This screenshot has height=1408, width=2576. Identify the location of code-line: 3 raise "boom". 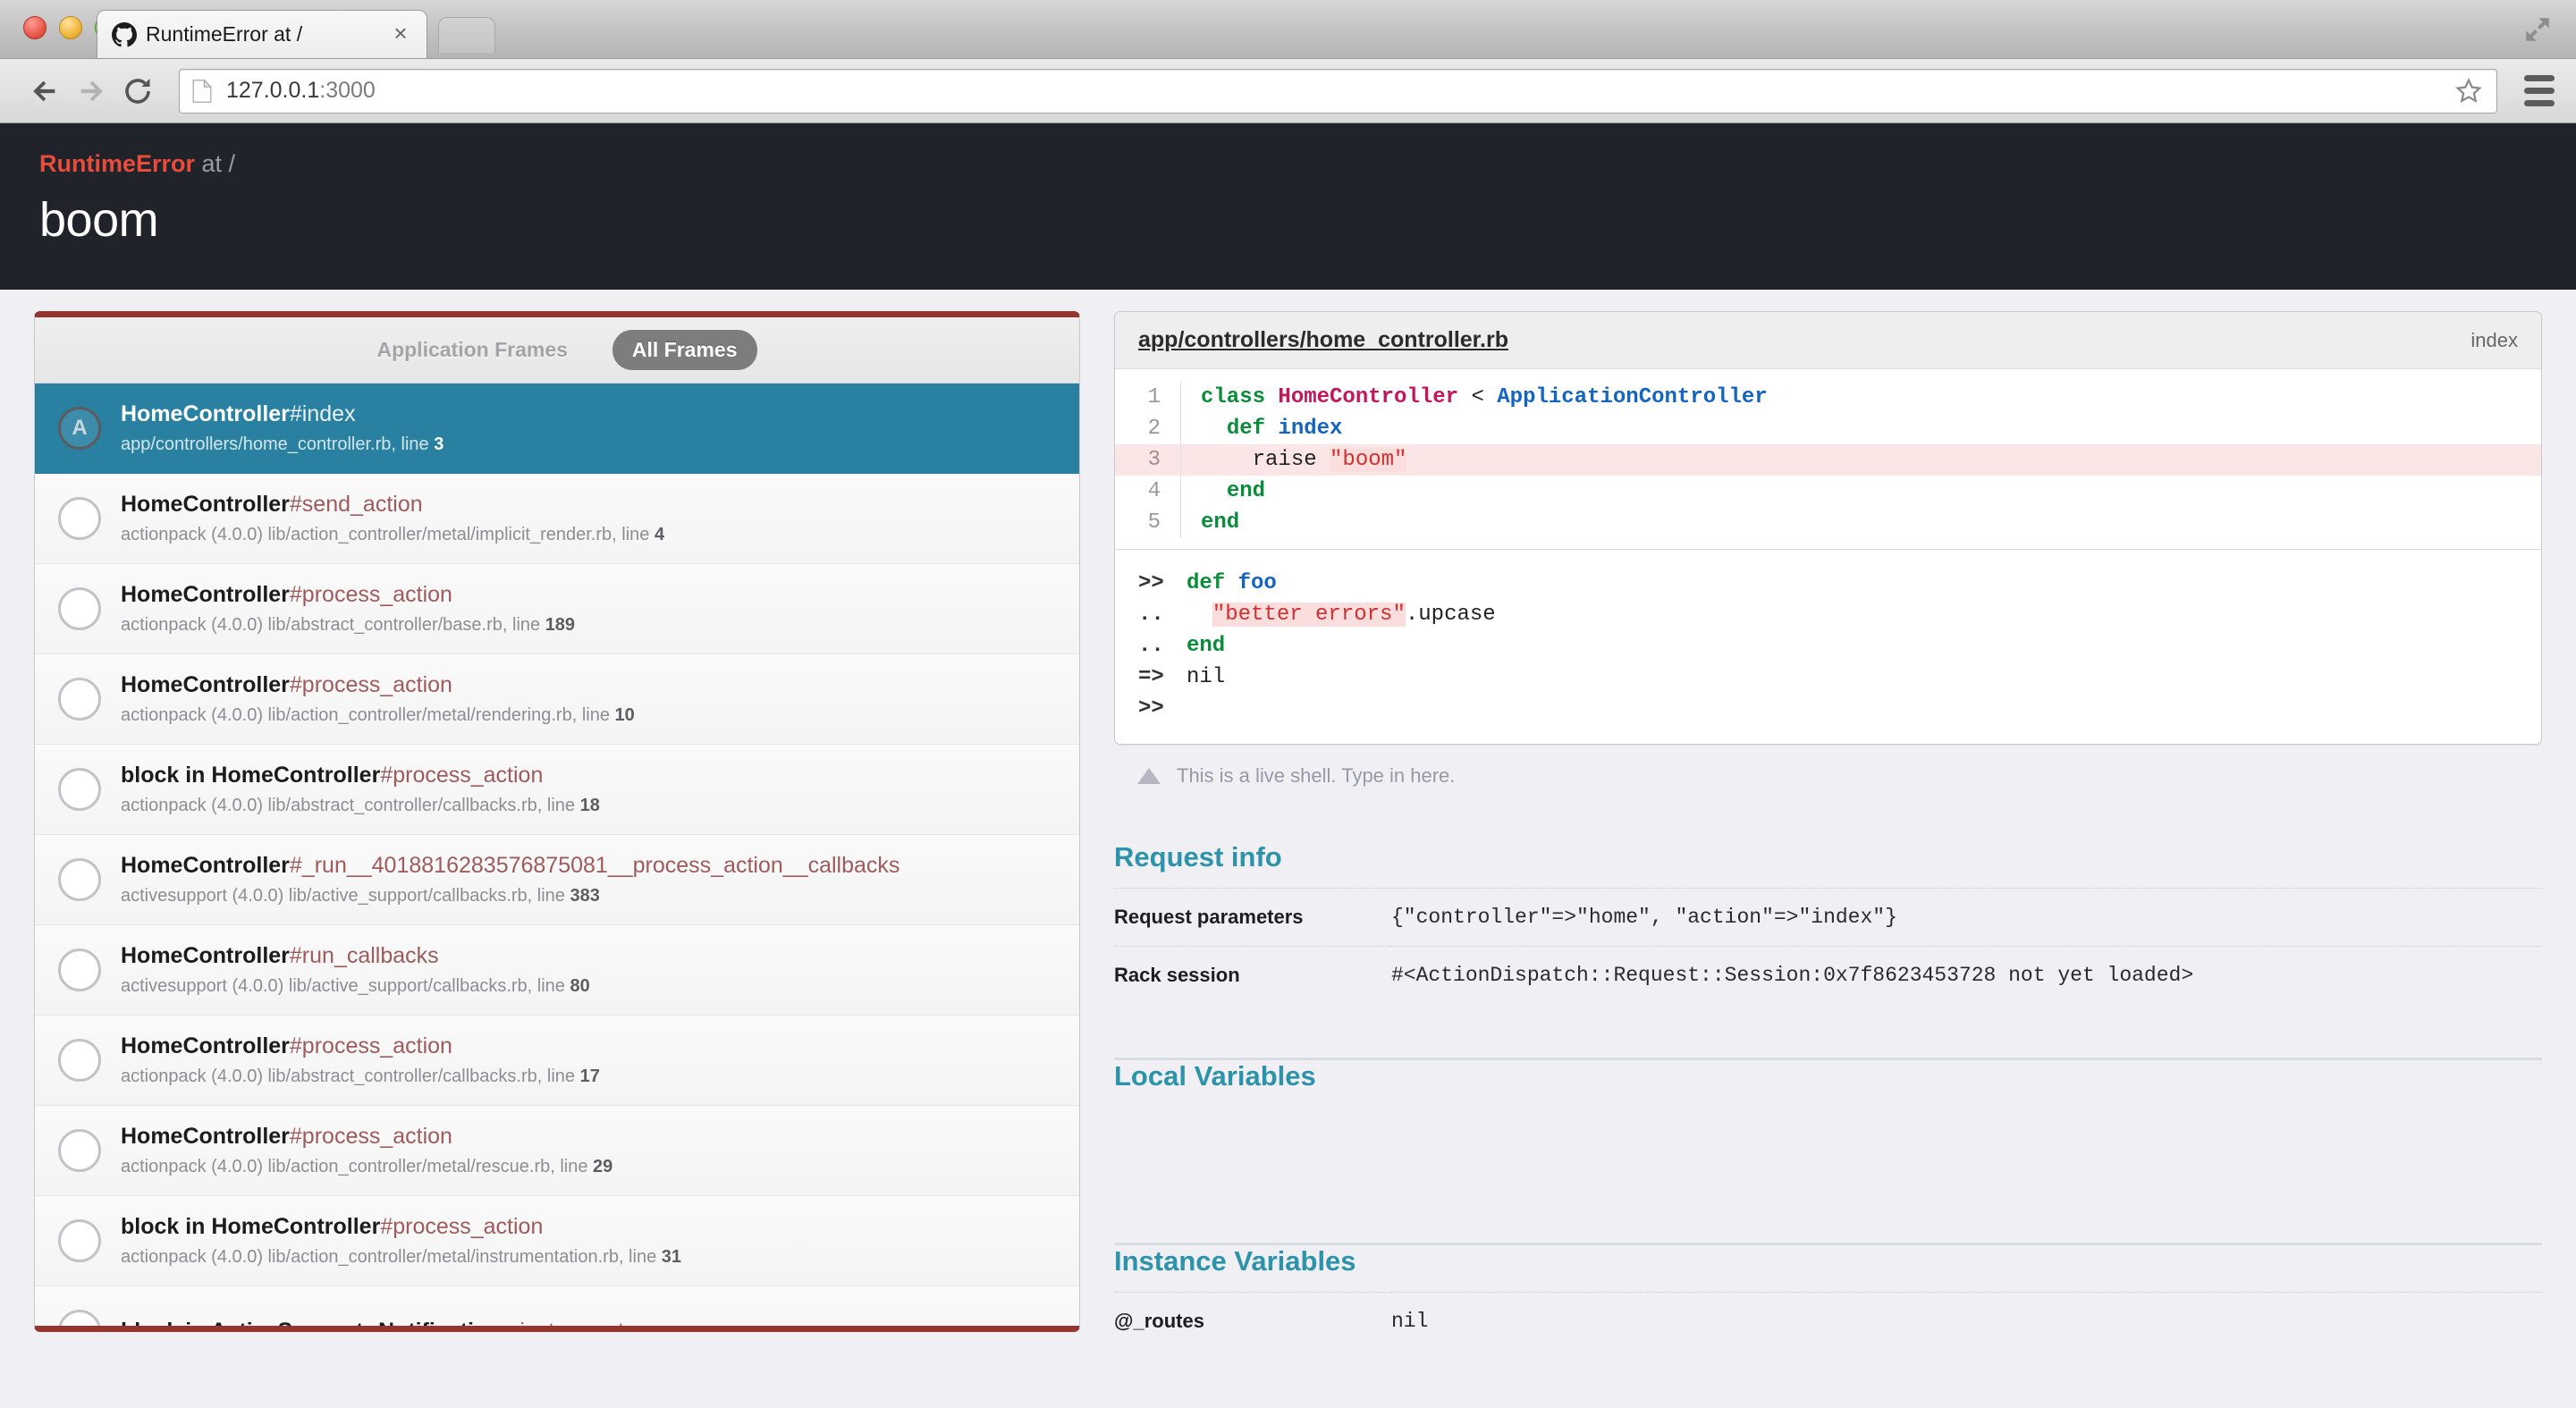
(1828, 460).